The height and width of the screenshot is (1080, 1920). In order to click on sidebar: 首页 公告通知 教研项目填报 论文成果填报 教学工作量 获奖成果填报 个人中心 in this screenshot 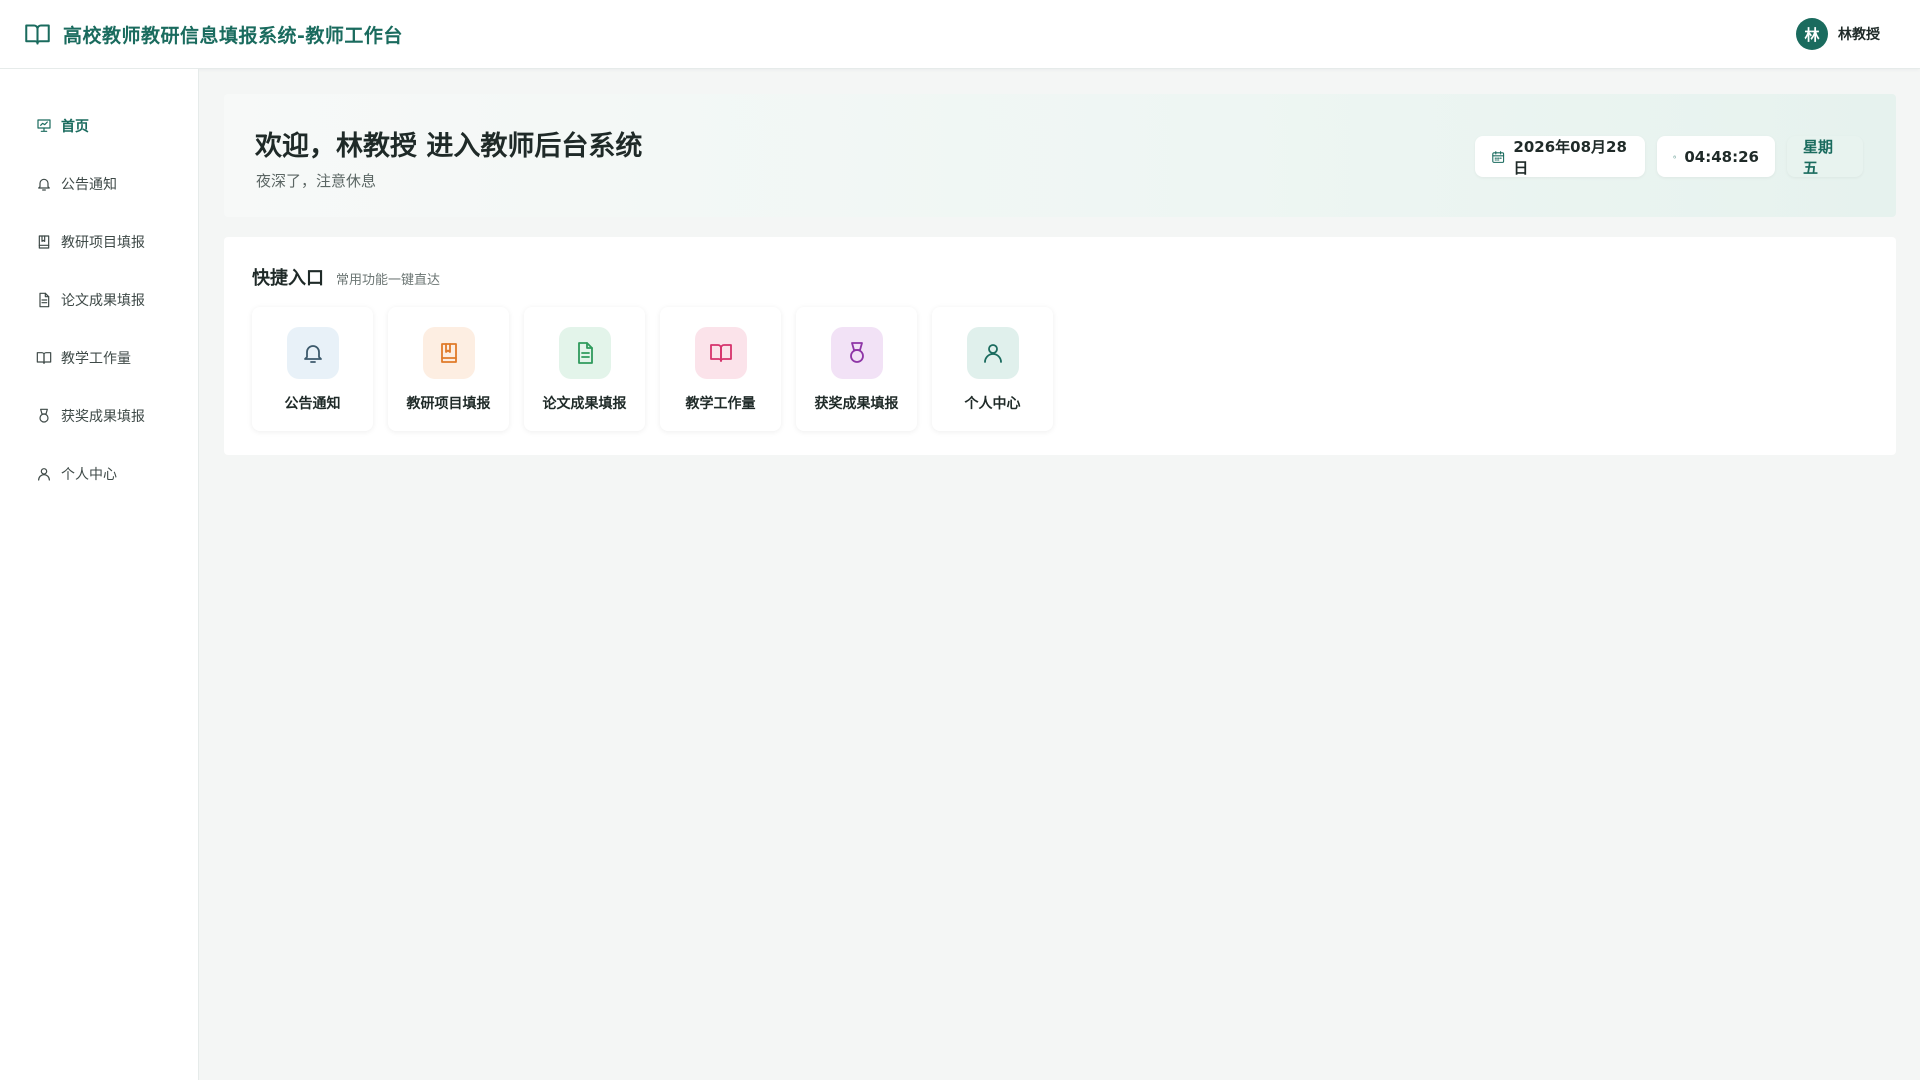, I will do `click(99, 574)`.